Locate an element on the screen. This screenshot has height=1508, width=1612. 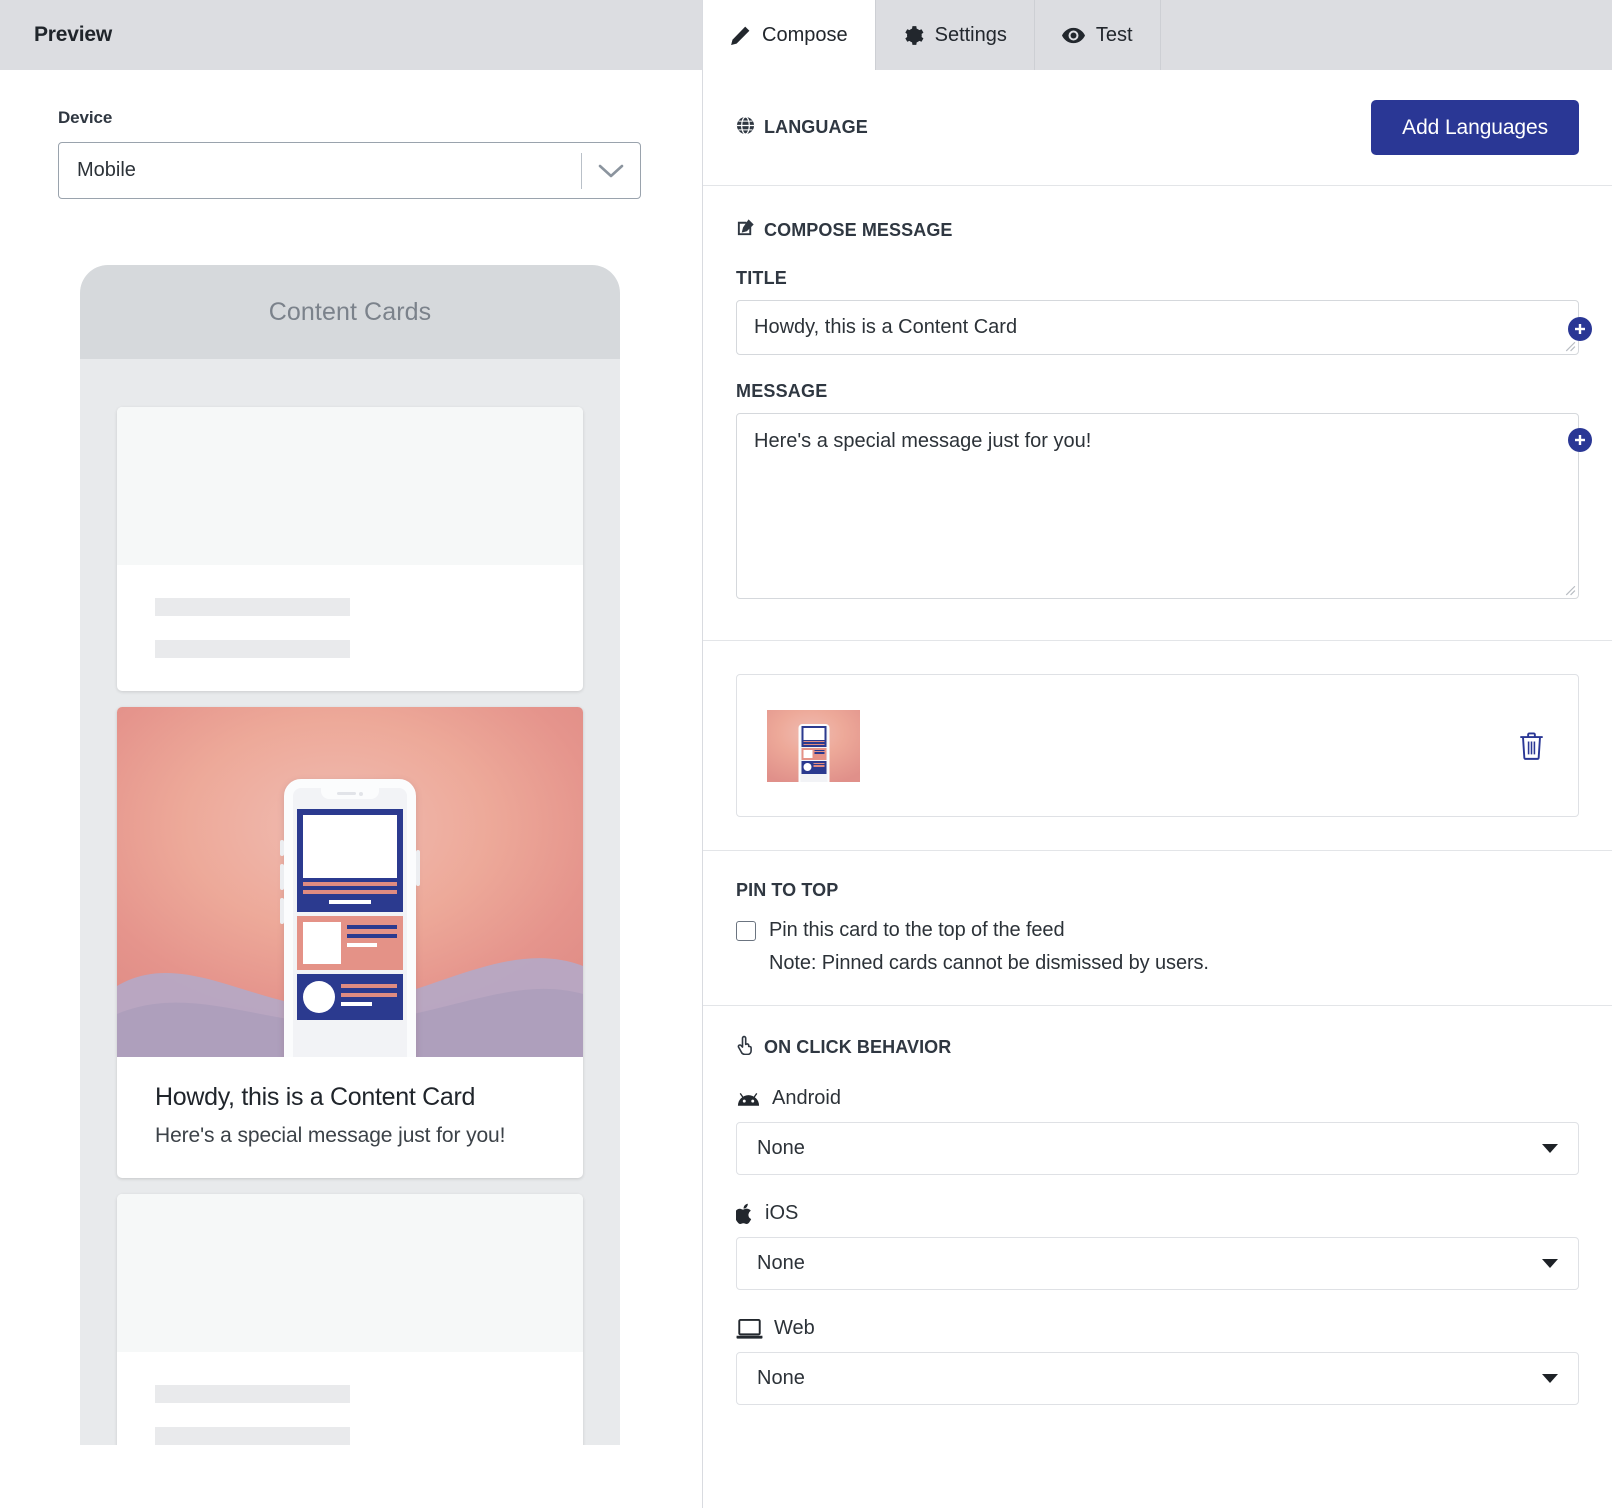
pin-checkbox is located at coordinates (746, 930).